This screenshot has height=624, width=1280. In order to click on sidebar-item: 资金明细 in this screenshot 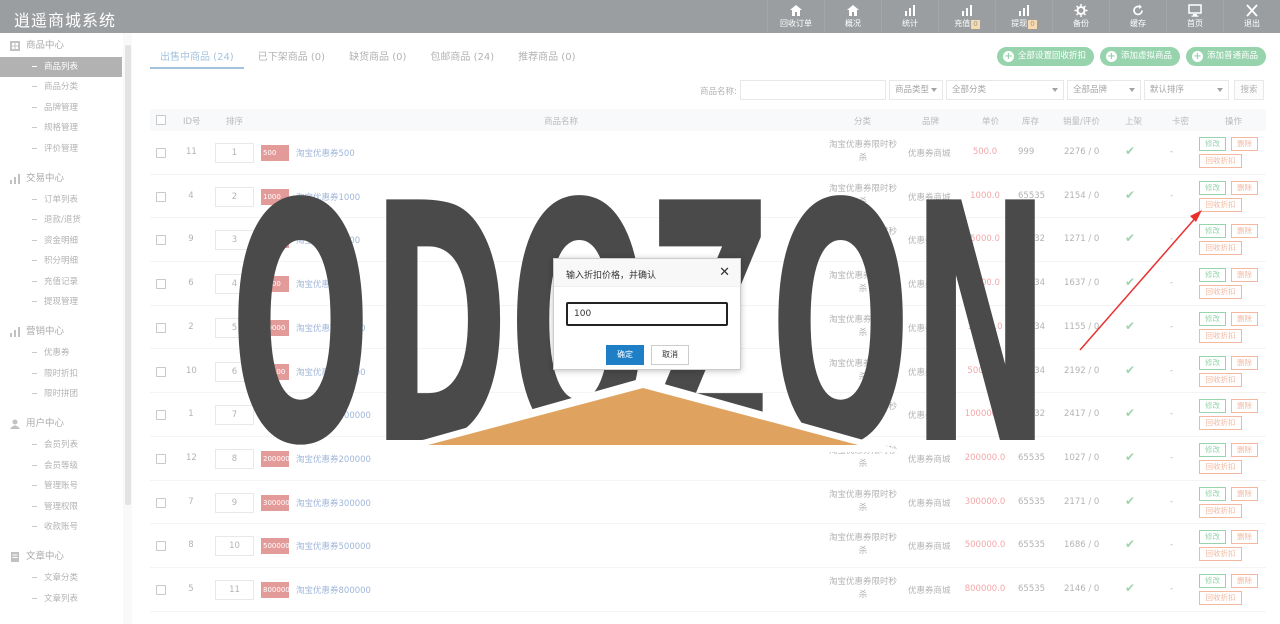, I will do `click(65, 241)`.